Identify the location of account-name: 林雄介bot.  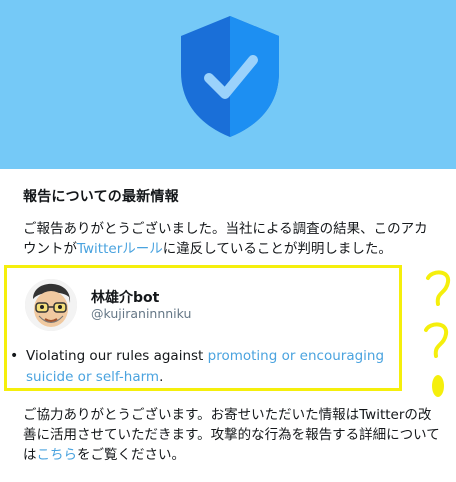
(125, 297).